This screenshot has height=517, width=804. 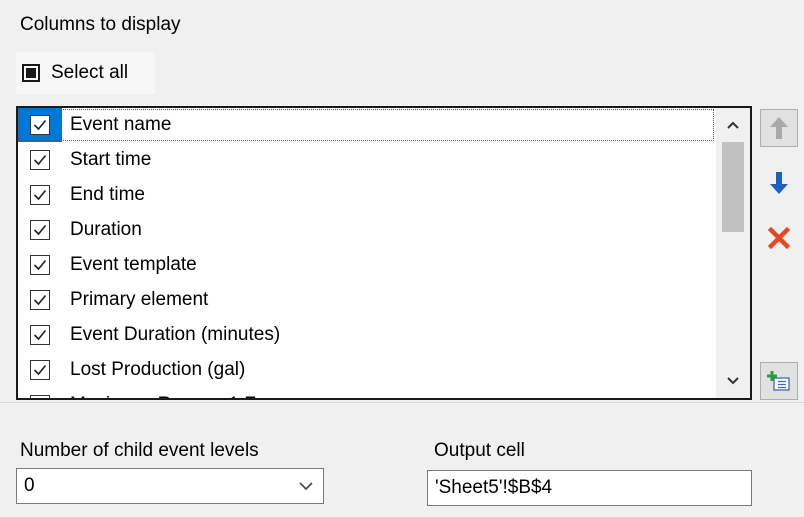 What do you see at coordinates (176, 396) in the screenshot?
I see `column-label: Maximum Reason 1 Freq` at bounding box center [176, 396].